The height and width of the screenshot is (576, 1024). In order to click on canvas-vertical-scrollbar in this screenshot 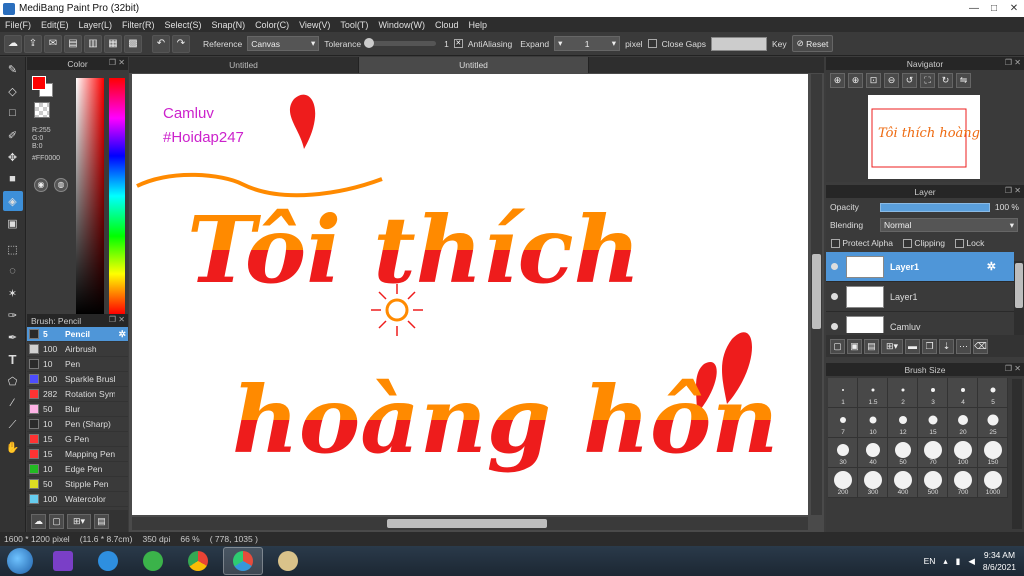, I will do `click(816, 294)`.